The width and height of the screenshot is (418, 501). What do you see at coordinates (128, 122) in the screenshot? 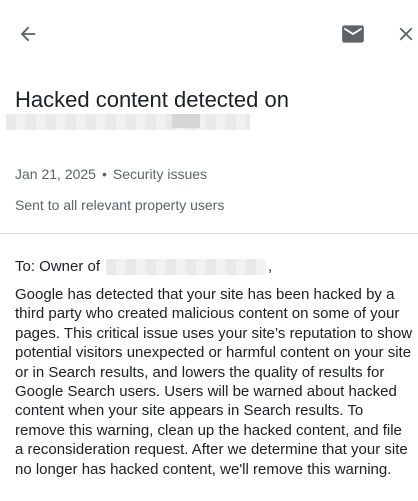
I see `redacted-site-url` at bounding box center [128, 122].